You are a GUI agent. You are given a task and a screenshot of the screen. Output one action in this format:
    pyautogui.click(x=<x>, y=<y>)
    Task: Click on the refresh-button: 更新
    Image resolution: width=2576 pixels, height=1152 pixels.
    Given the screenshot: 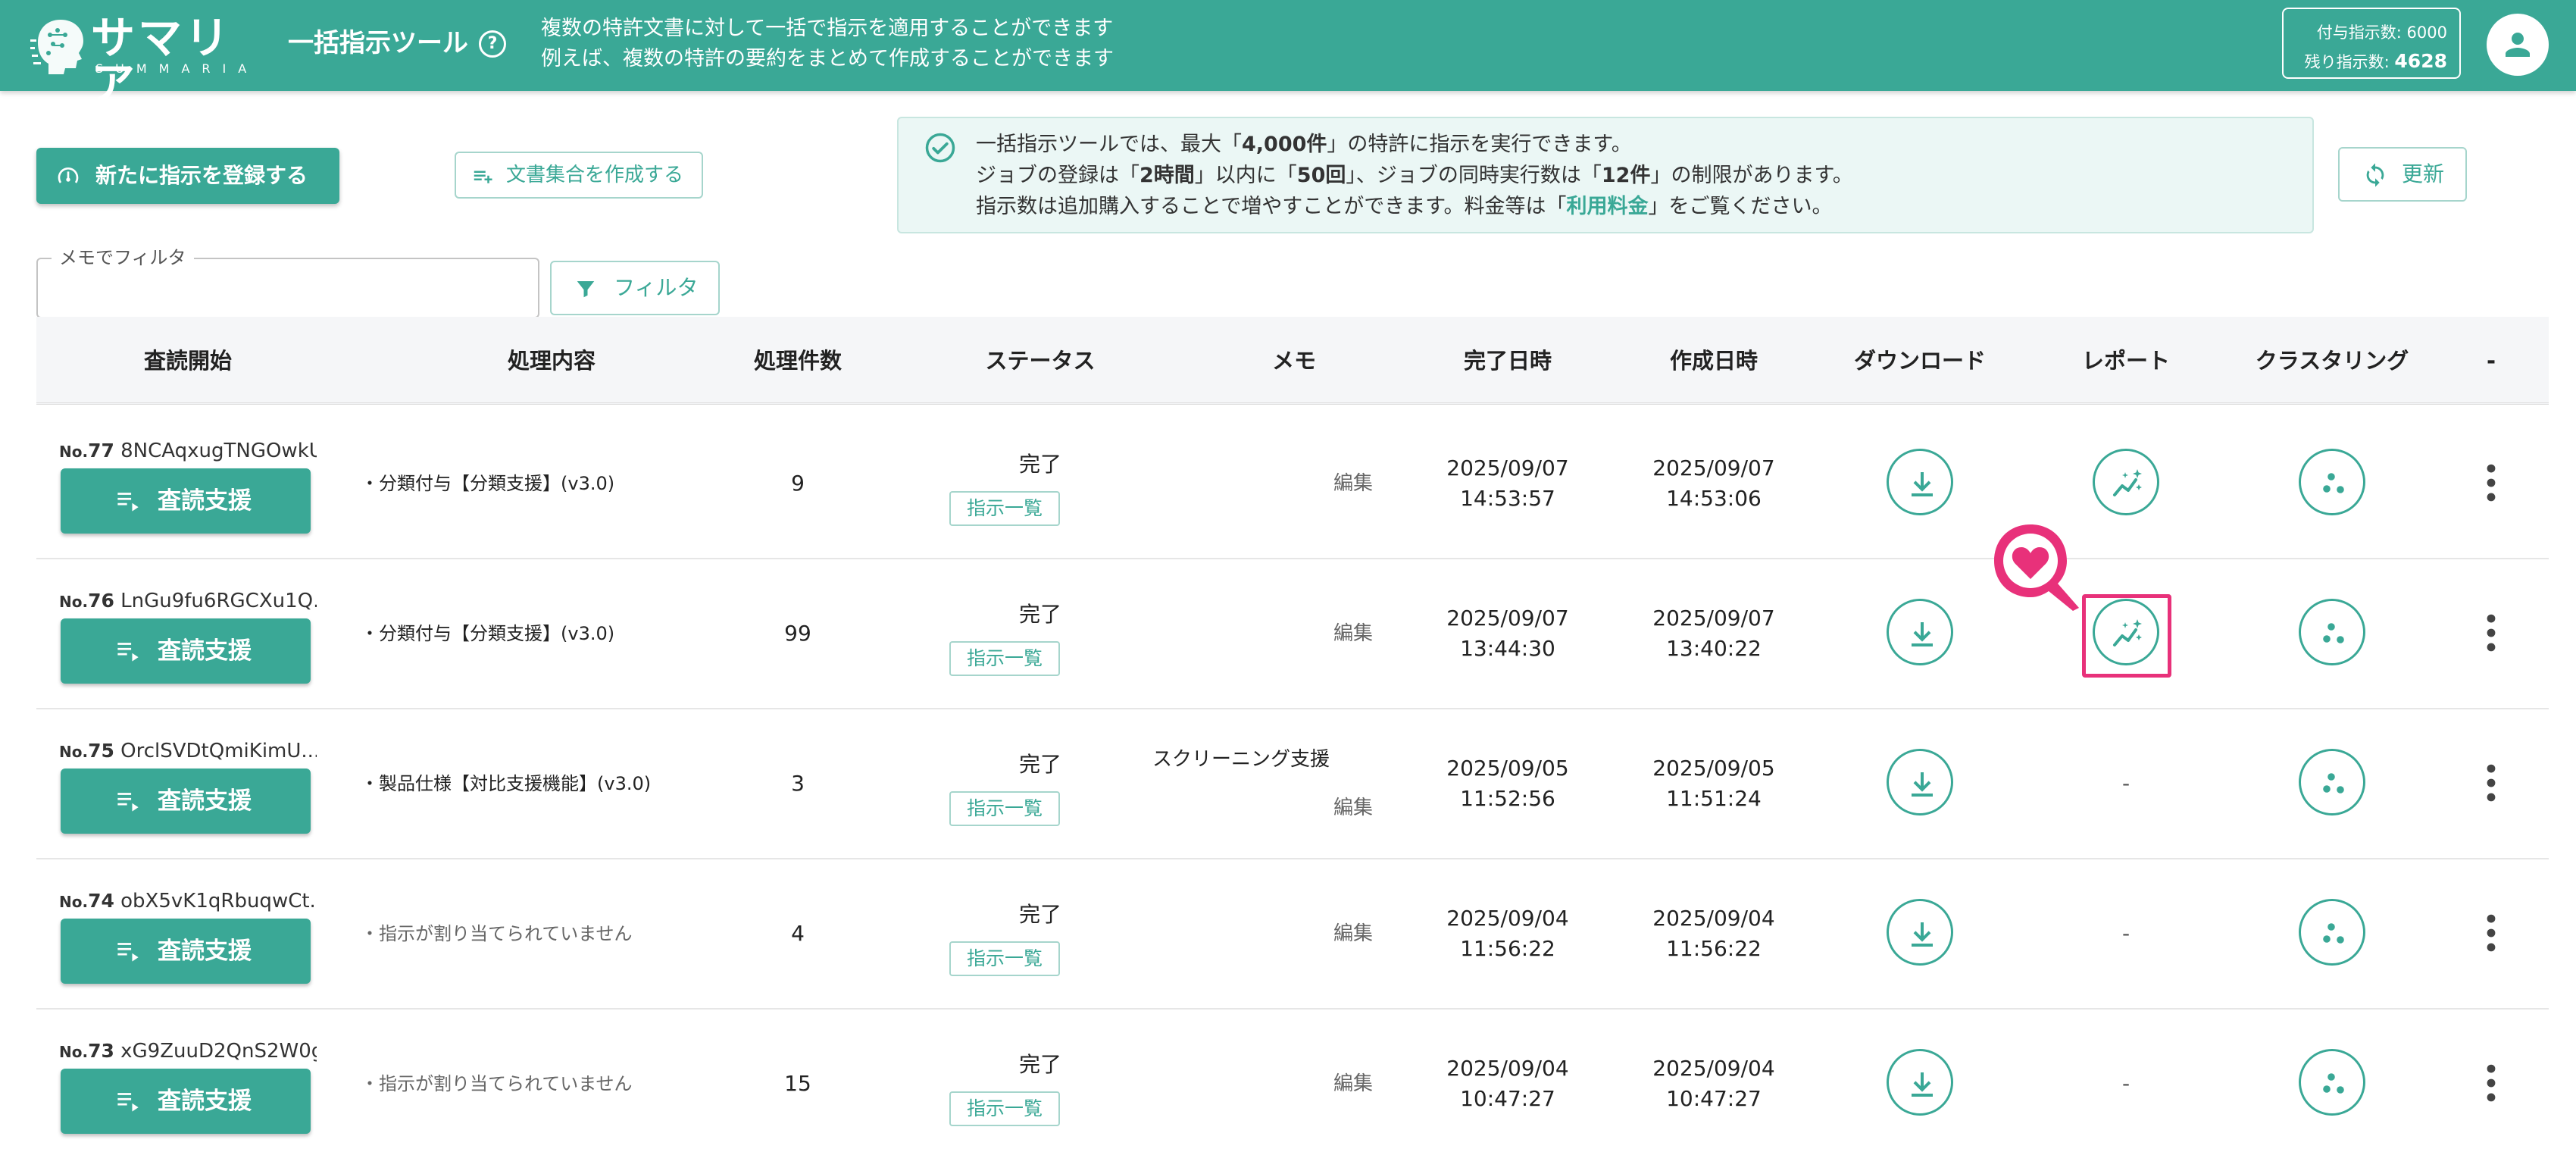 What is the action you would take?
    pyautogui.click(x=2402, y=174)
    